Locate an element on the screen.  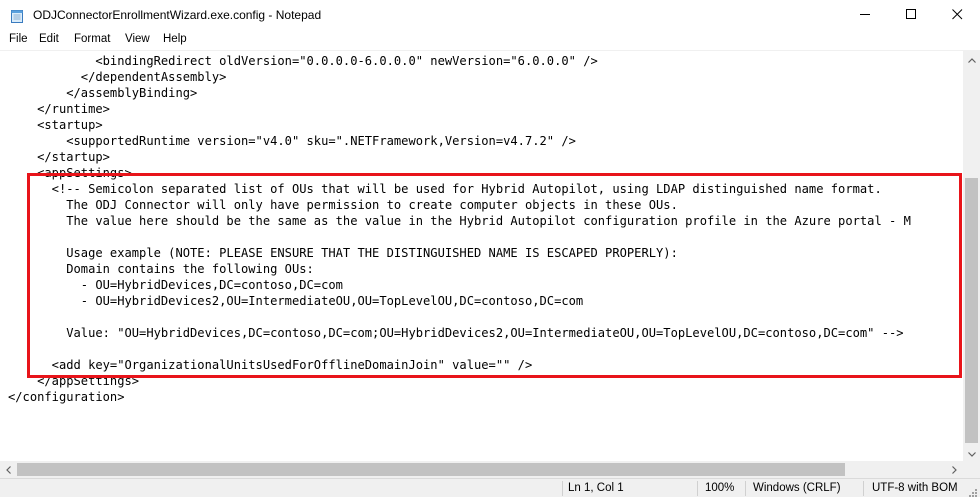
zoom-level: 100% is located at coordinates (720, 488).